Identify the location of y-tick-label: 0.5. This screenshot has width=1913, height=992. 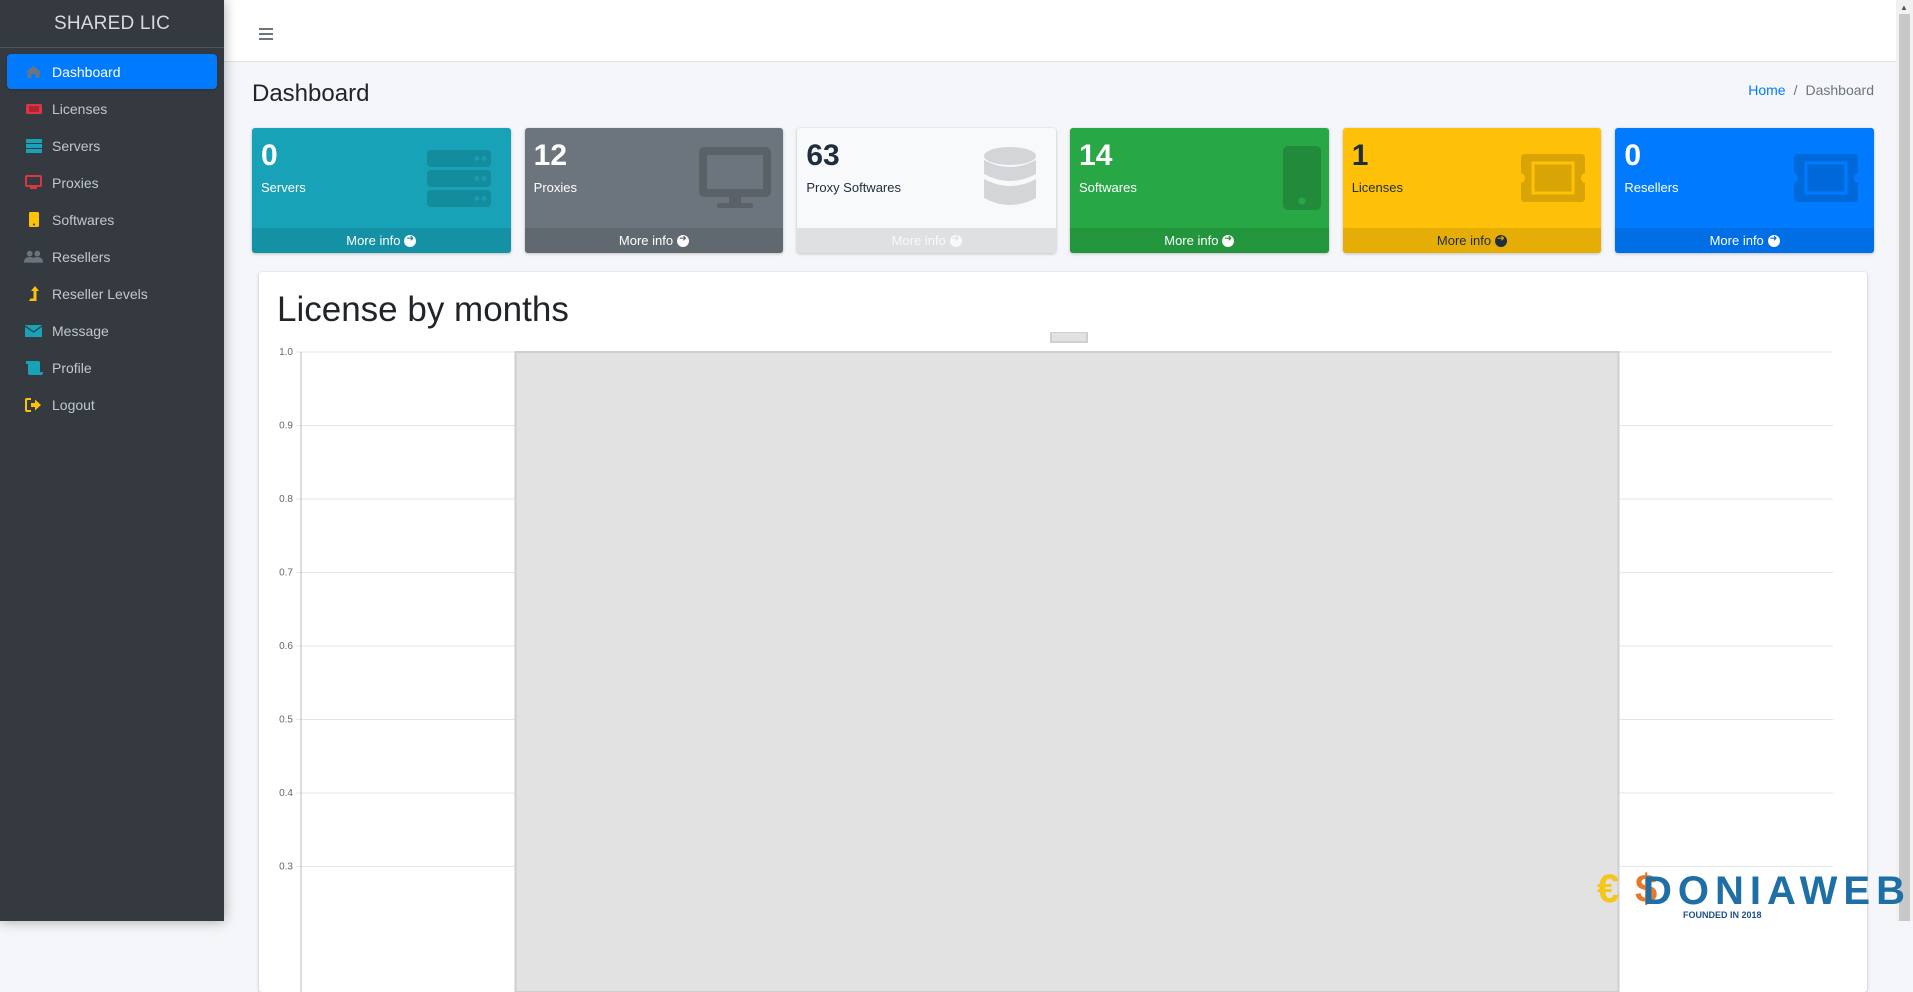
(286, 720).